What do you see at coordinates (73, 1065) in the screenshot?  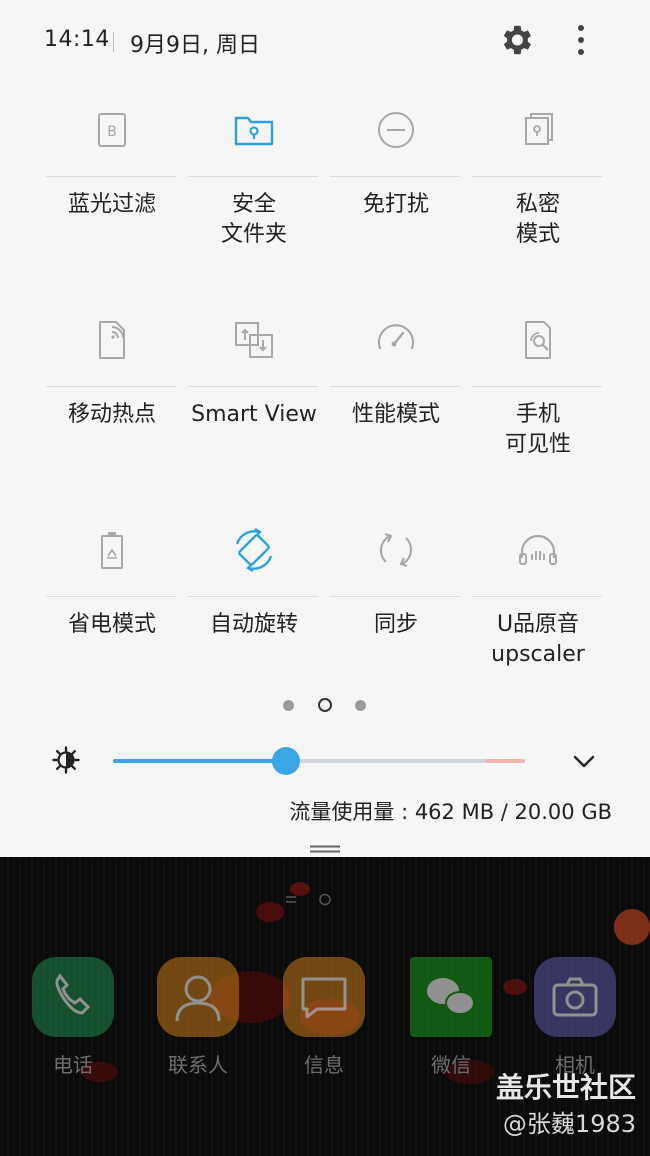 I see `app-label: 电话` at bounding box center [73, 1065].